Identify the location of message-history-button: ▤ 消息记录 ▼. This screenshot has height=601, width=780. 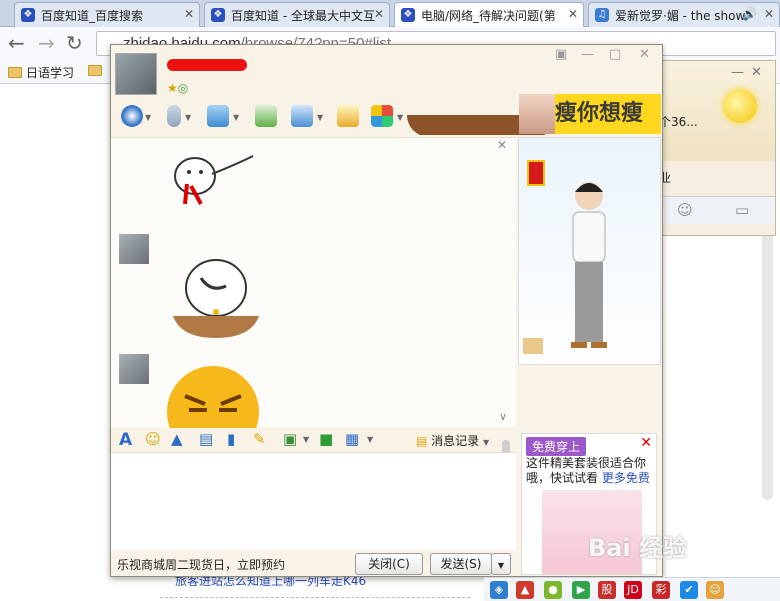
(452, 440).